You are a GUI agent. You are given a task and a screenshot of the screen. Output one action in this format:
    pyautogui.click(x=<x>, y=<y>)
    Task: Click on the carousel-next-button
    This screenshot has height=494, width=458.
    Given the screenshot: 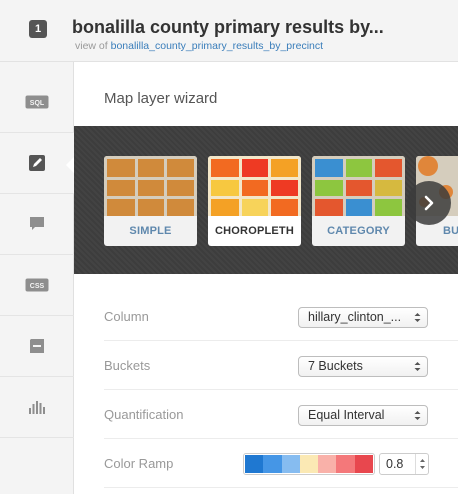 What is the action you would take?
    pyautogui.click(x=429, y=203)
    